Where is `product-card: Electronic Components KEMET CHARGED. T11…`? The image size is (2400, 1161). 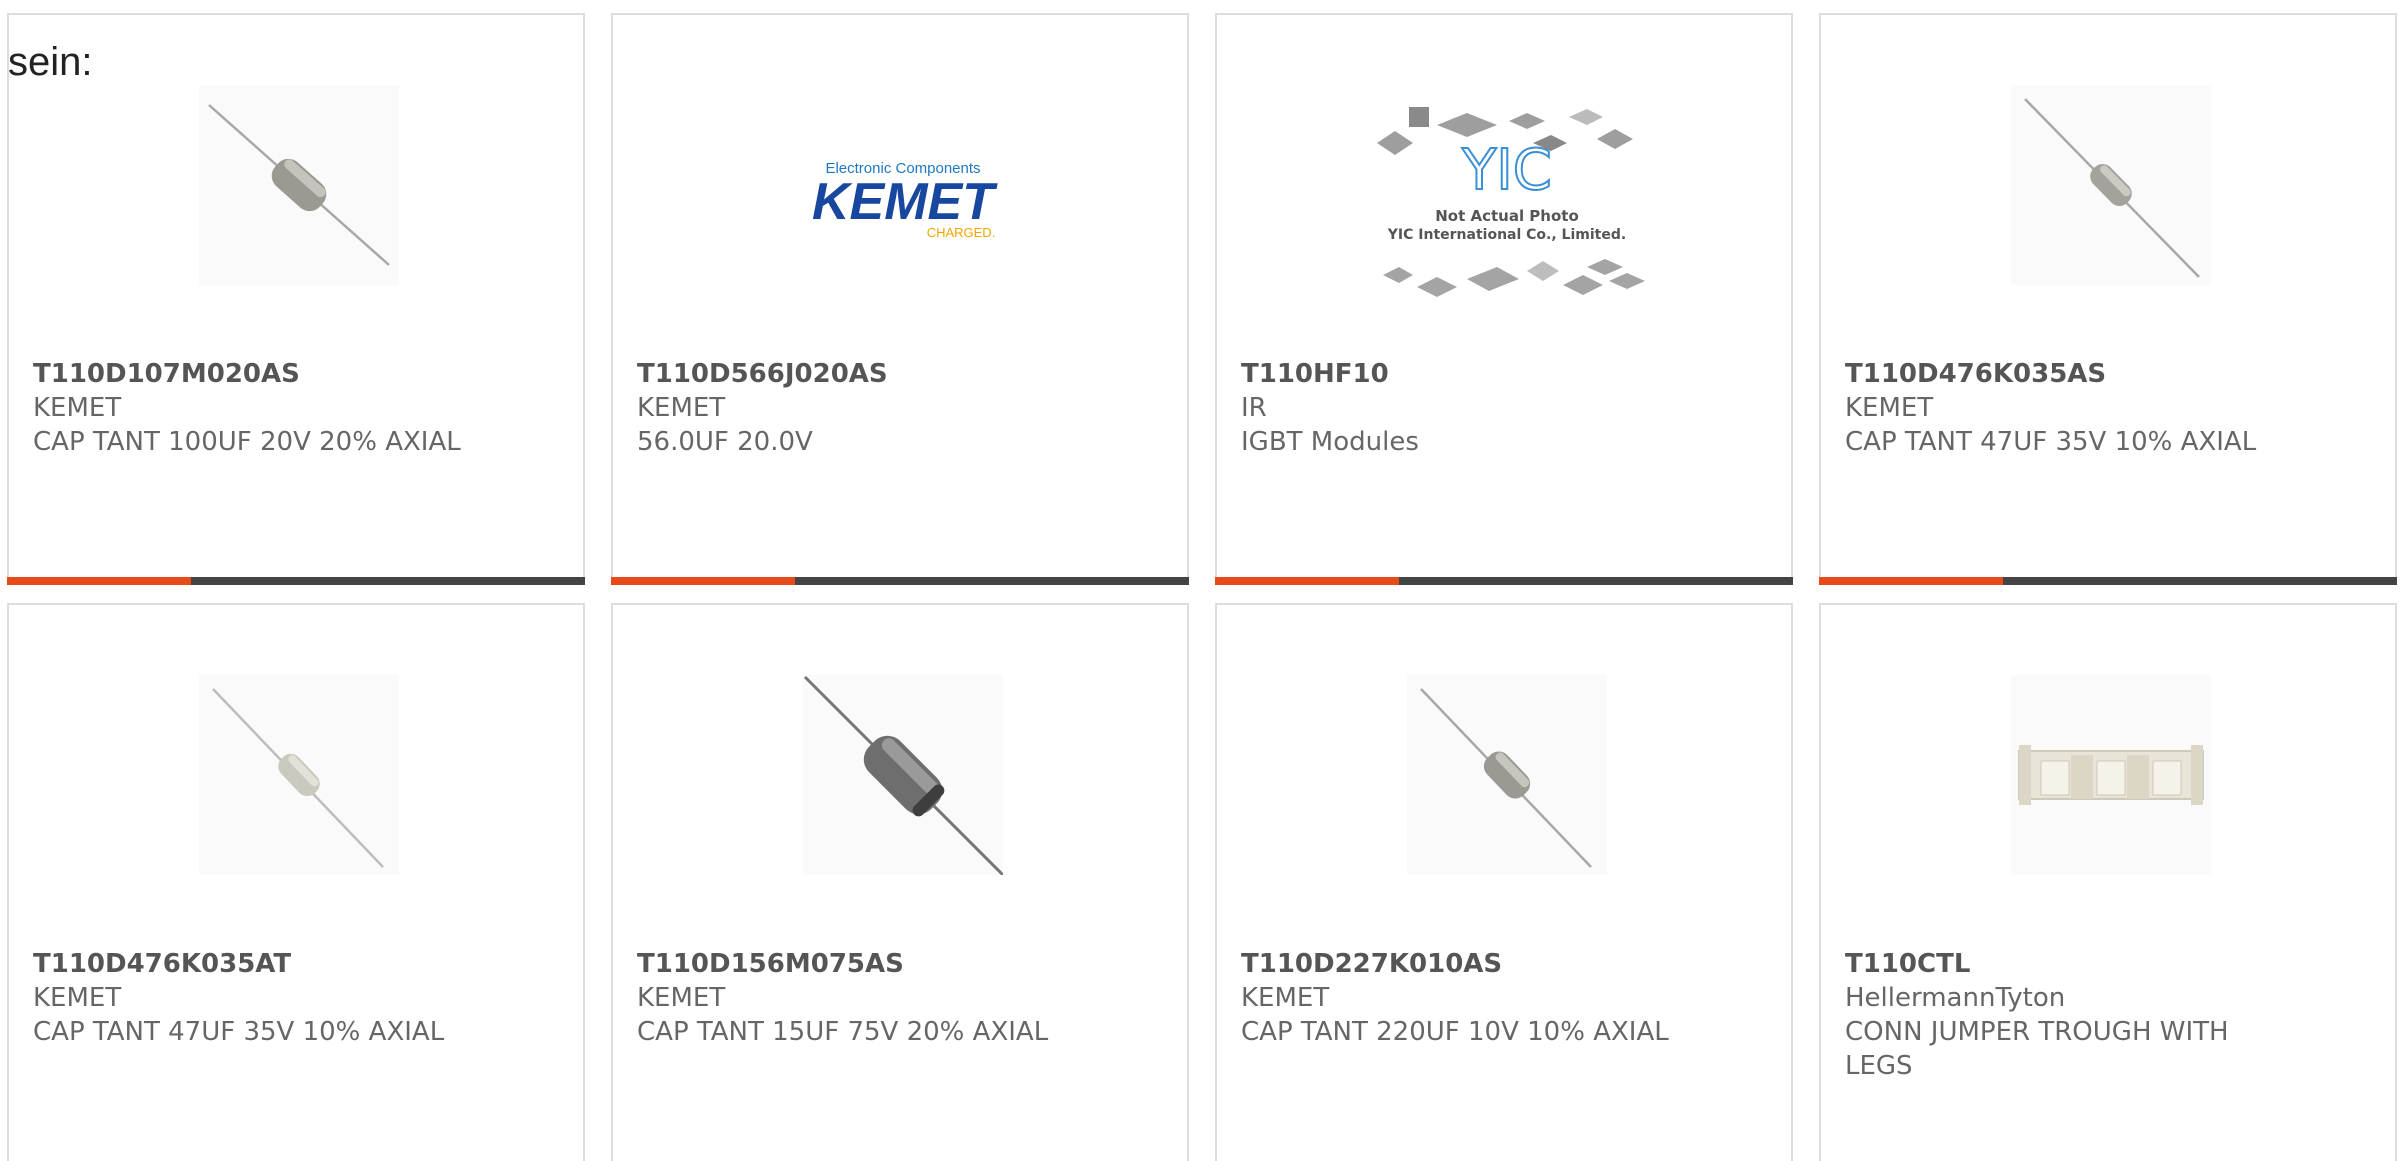 product-card: Electronic Components KEMET CHARGED. T11… is located at coordinates (900, 299).